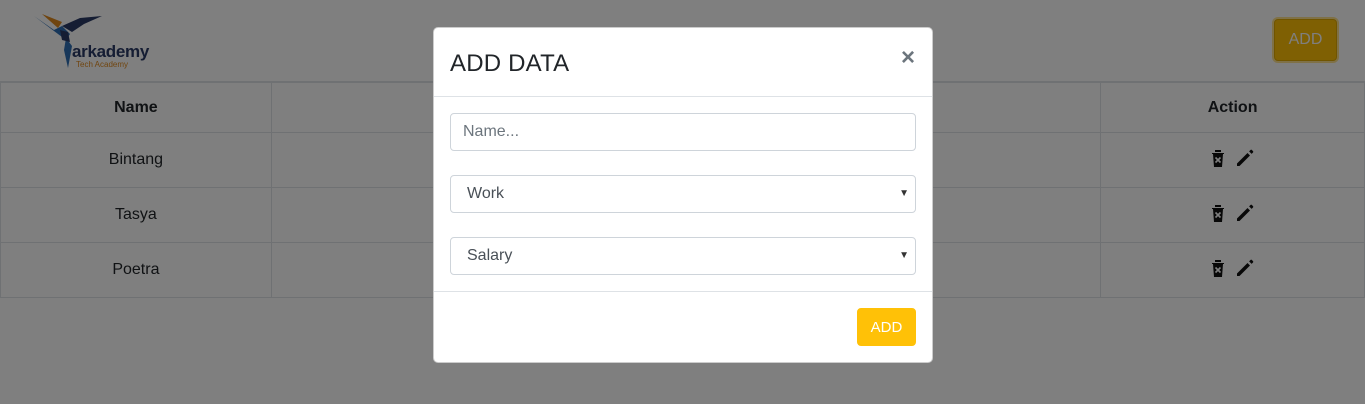 The height and width of the screenshot is (404, 1365). I want to click on work-select-value: Work, so click(486, 193).